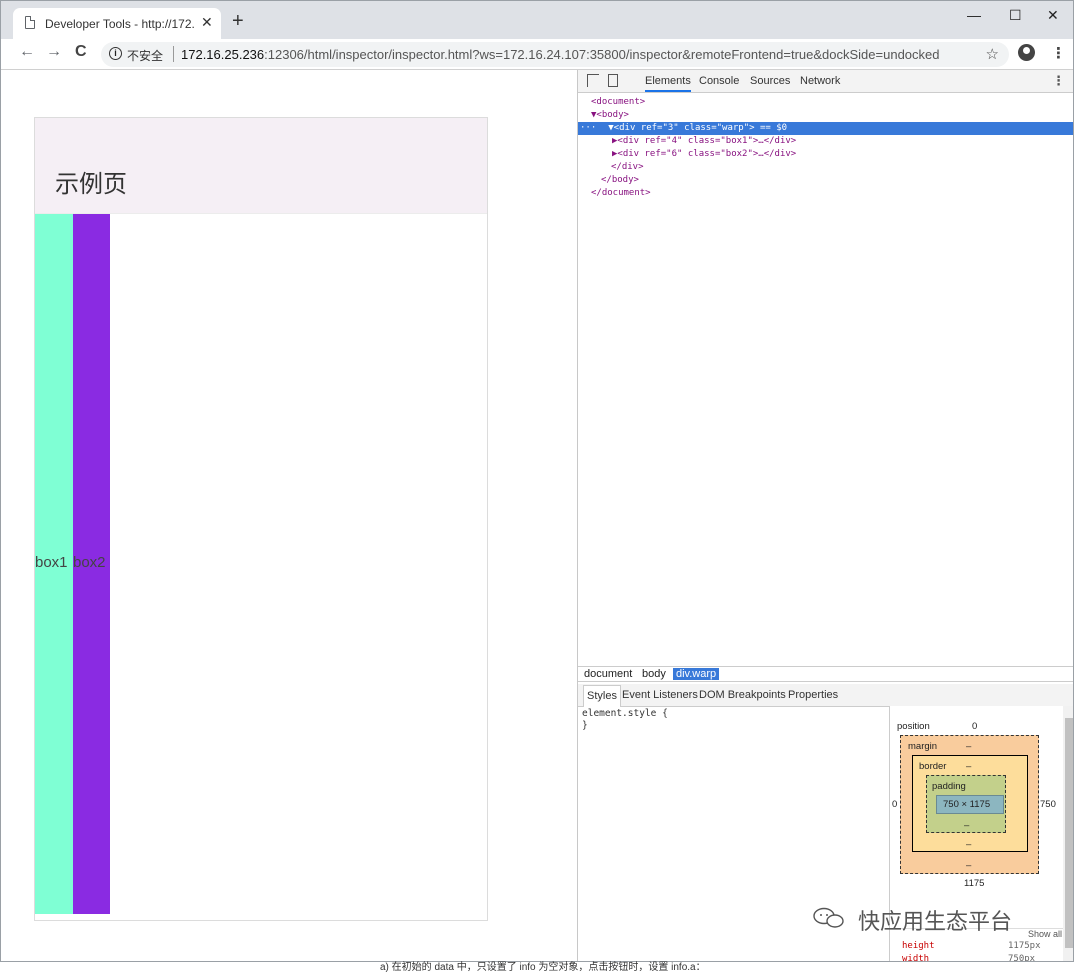 Image resolution: width=1080 pixels, height=973 pixels. I want to click on device-toggle-icon, so click(613, 80).